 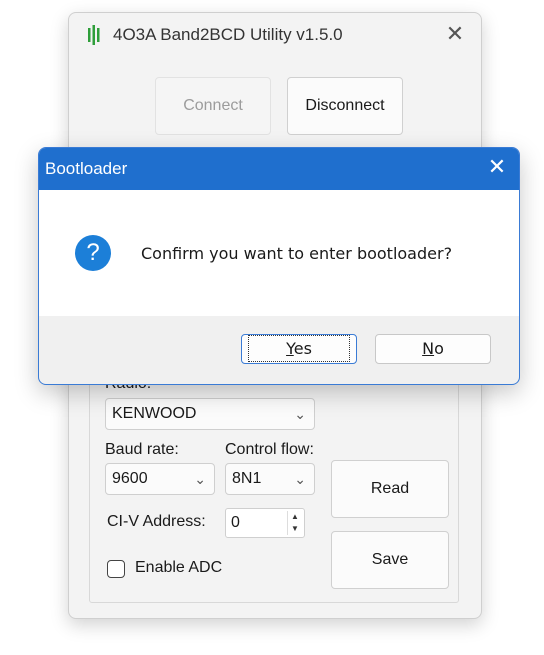 I want to click on spin-down-icon: ▼, so click(x=295, y=529).